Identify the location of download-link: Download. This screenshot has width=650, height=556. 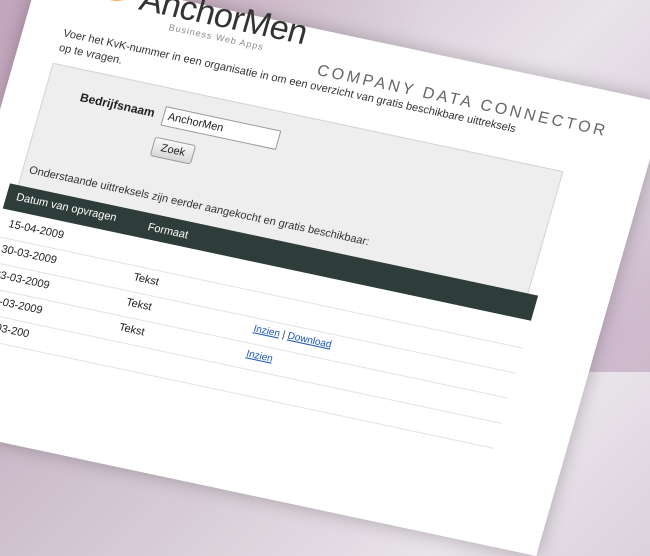
(309, 341).